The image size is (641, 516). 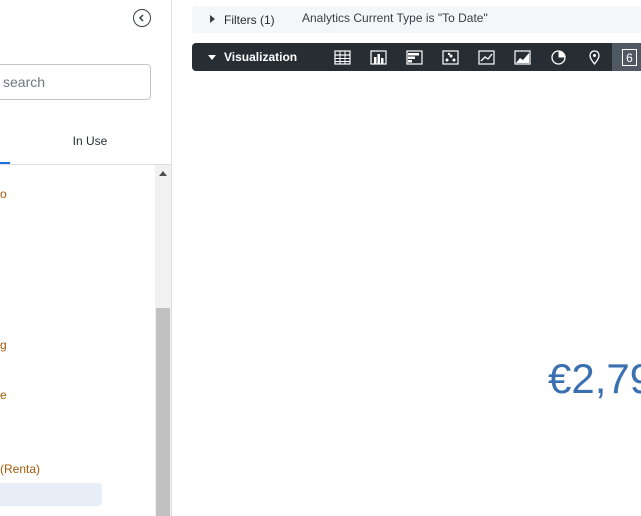 What do you see at coordinates (24, 82) in the screenshot?
I see `search-placeholder: search` at bounding box center [24, 82].